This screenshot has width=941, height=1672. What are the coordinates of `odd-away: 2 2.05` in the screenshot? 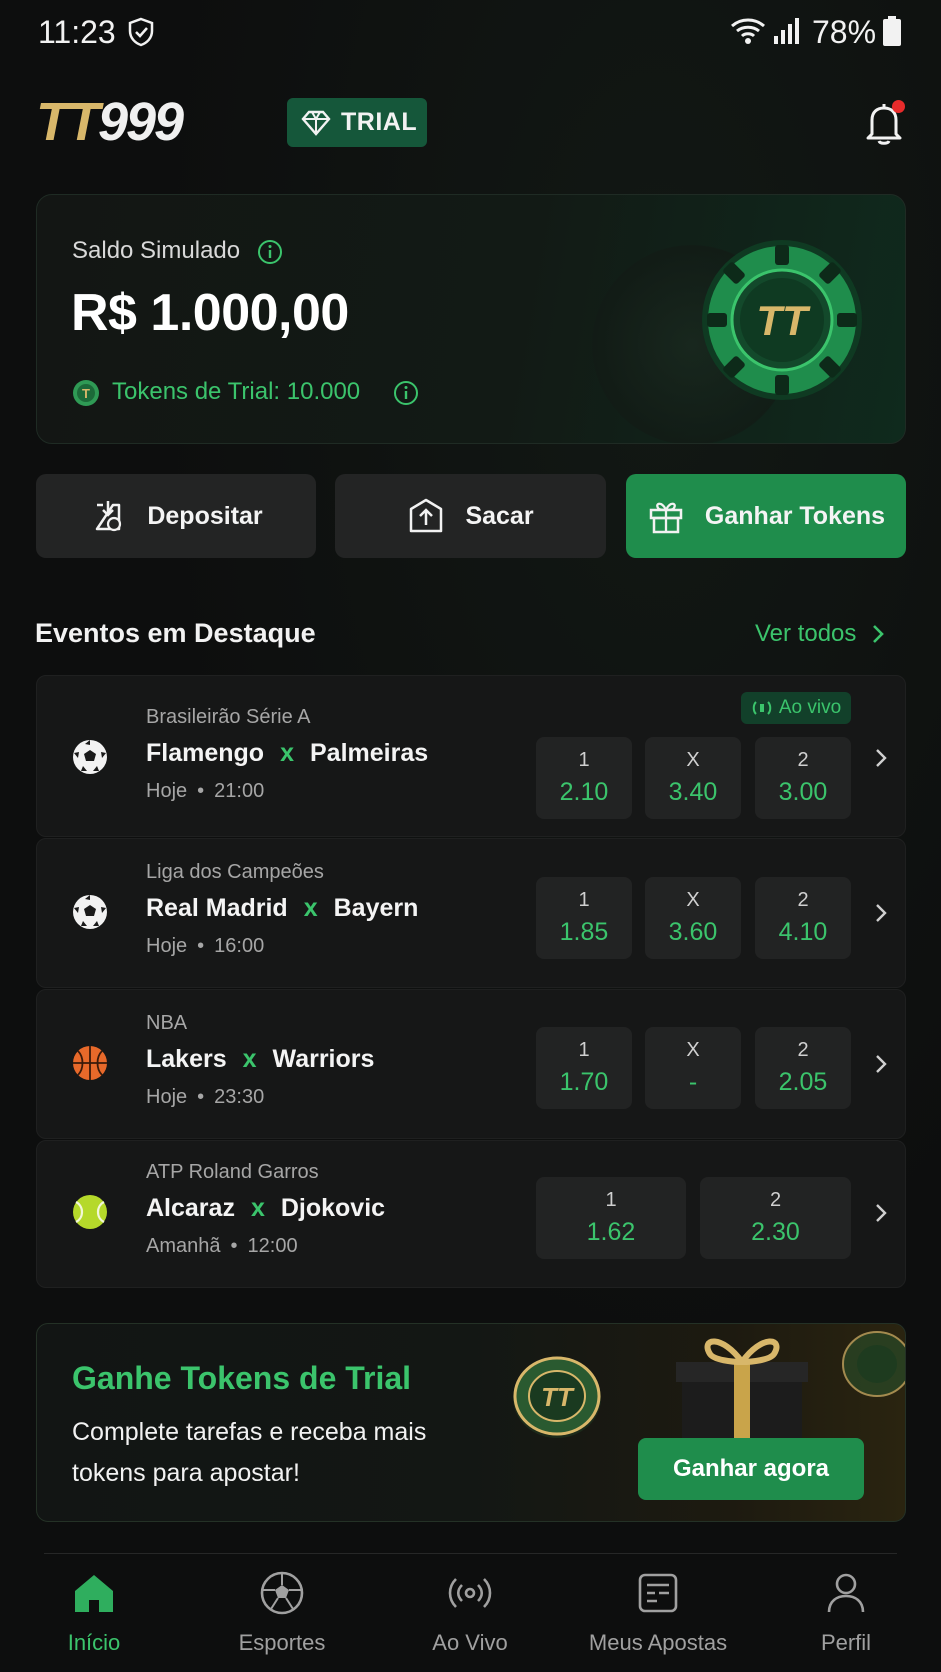 It's located at (803, 1068).